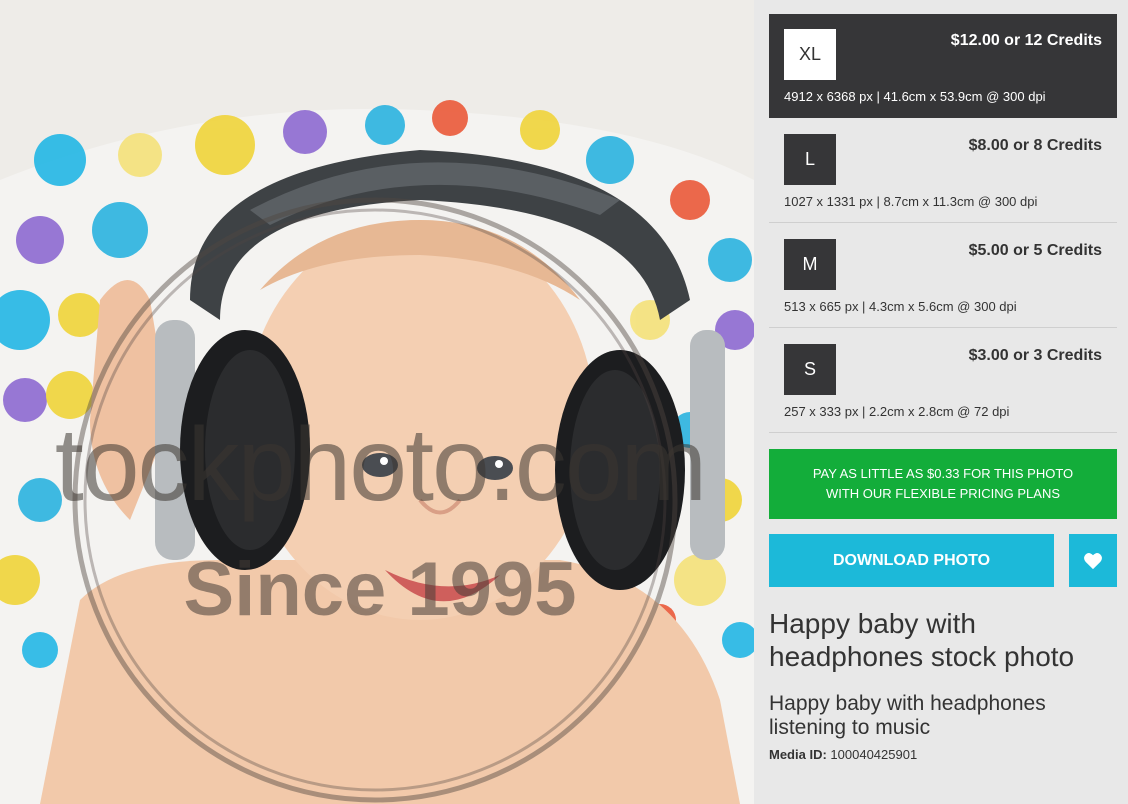 The width and height of the screenshot is (1128, 804). What do you see at coordinates (1026, 40) in the screenshot?
I see `size-price: $12.00 or 12 Credits` at bounding box center [1026, 40].